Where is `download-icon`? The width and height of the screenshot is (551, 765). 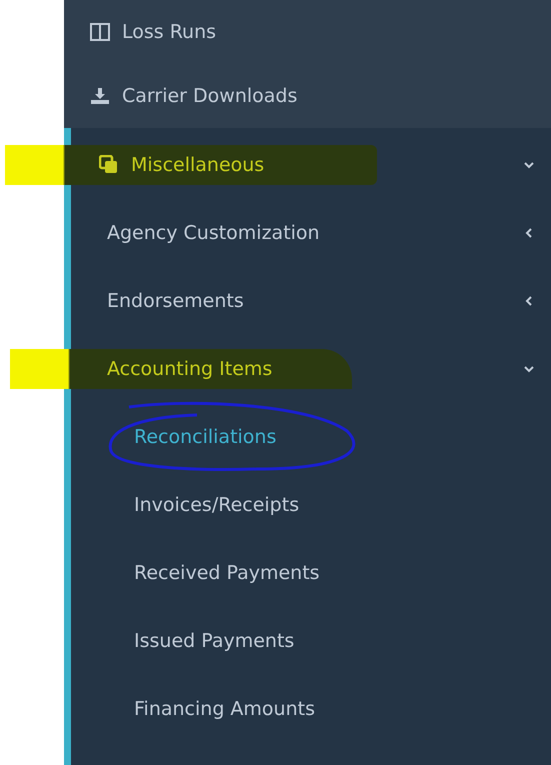 download-icon is located at coordinates (100, 96).